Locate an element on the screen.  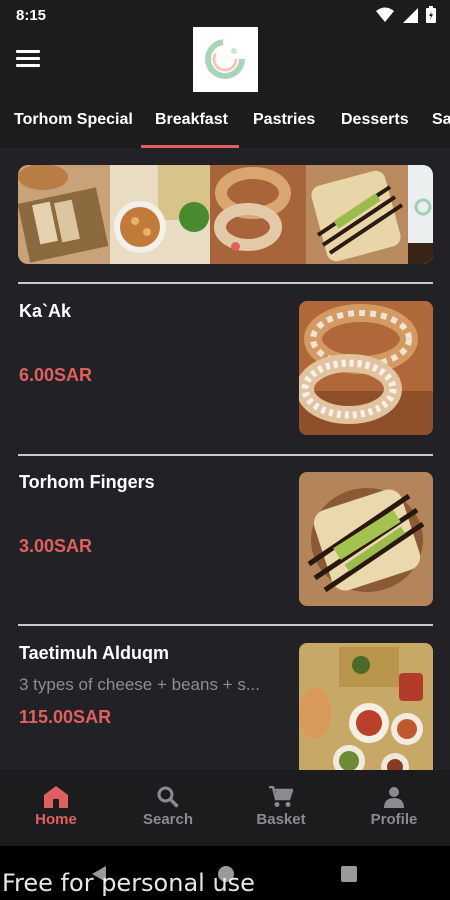
nav-search: Search is located at coordinates (168, 808).